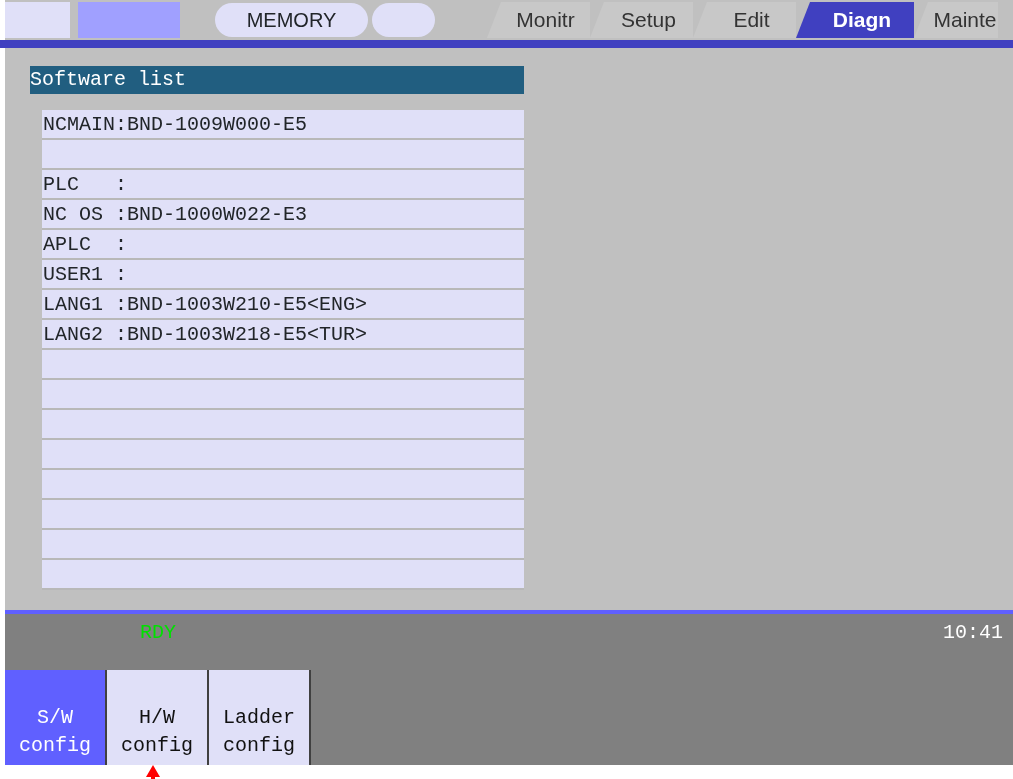 This screenshot has height=779, width=1013. Describe the element at coordinates (158, 717) in the screenshot. I see `softkey-button: H/W config` at that location.